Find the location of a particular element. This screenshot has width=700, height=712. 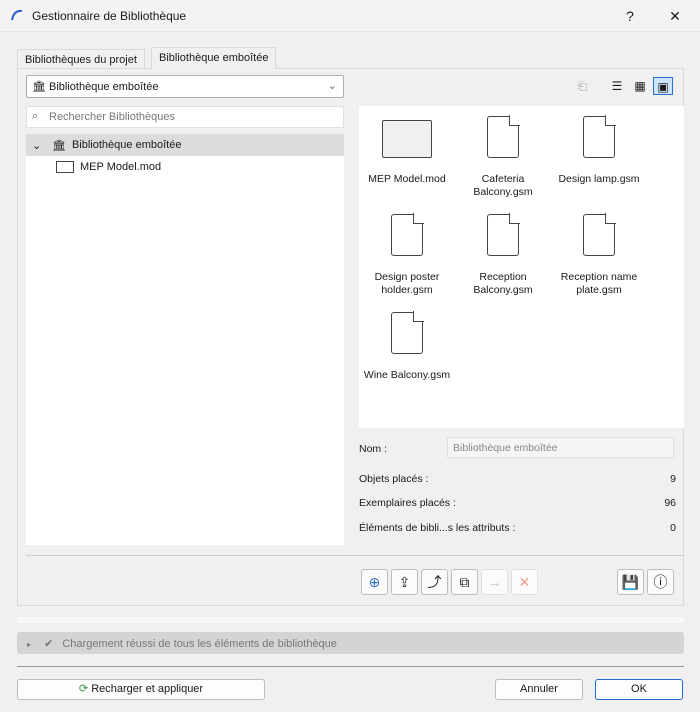

search-input: ⌕ Rechercher Bibliothèques is located at coordinates (185, 117).